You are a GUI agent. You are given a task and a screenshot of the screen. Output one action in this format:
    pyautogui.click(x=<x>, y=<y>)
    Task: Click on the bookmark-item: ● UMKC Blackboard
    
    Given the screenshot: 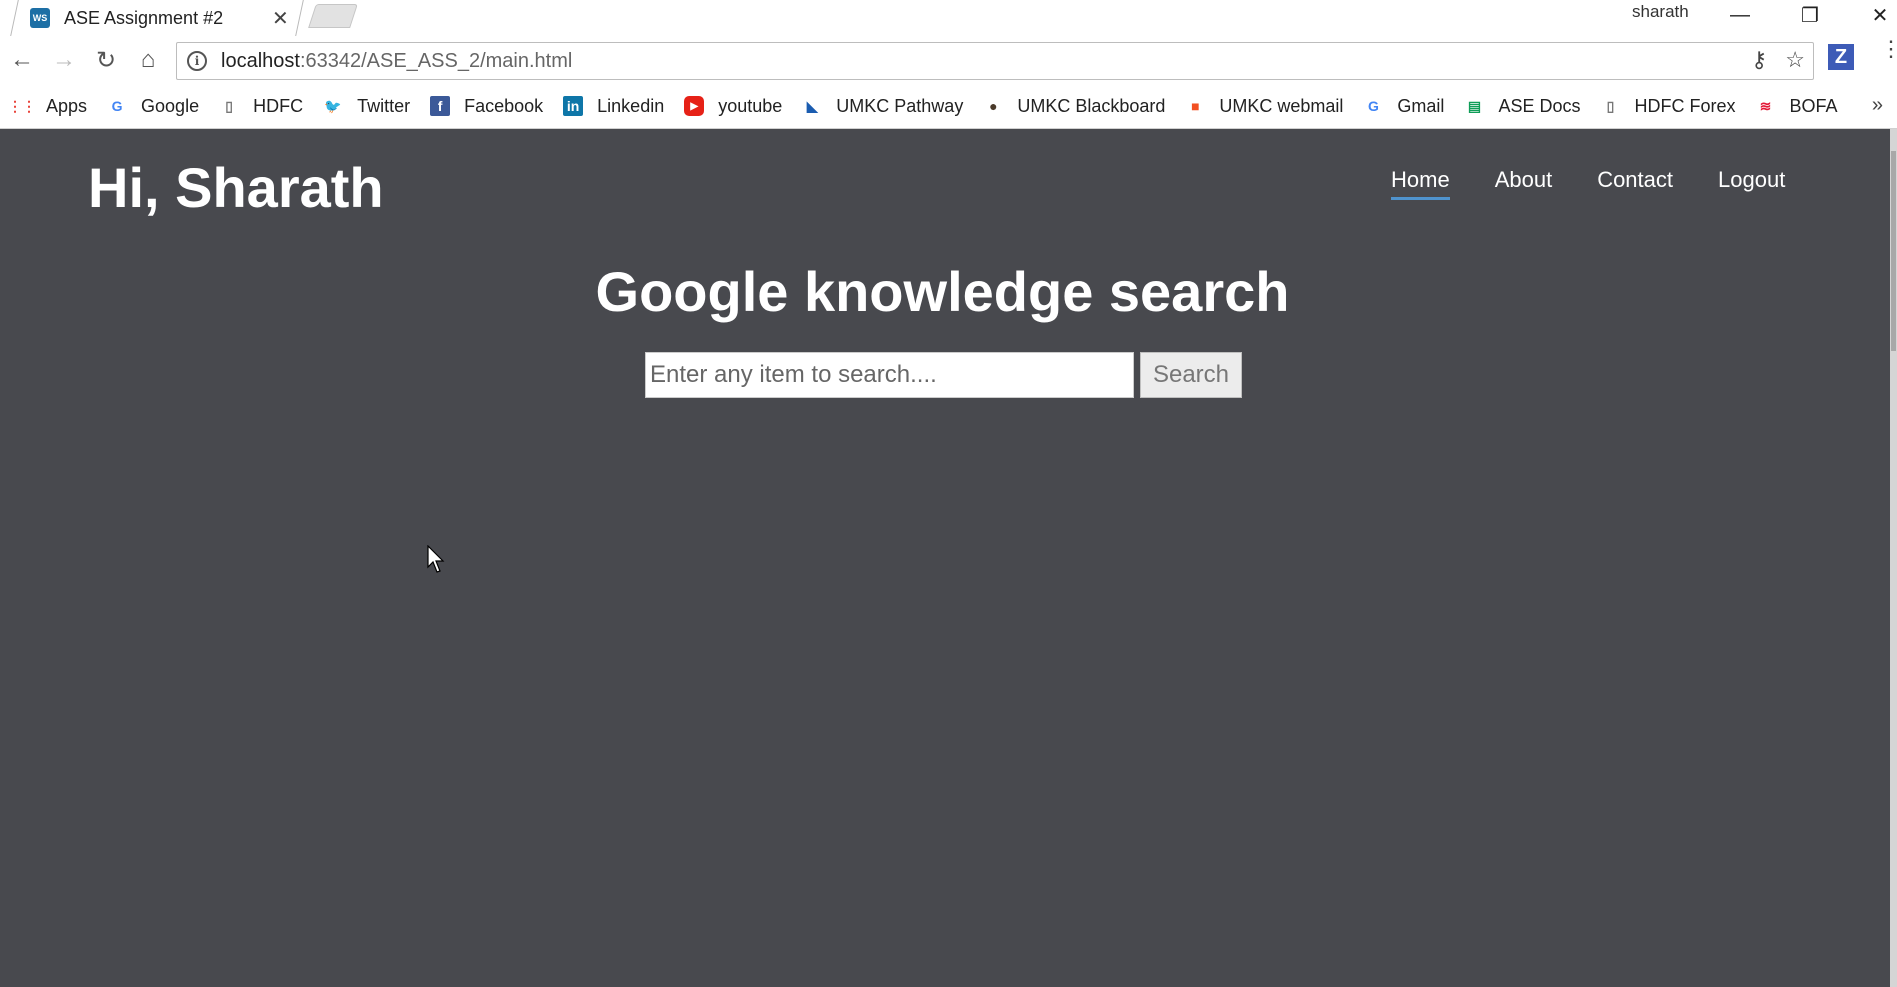 What is the action you would take?
    pyautogui.click(x=1074, y=106)
    